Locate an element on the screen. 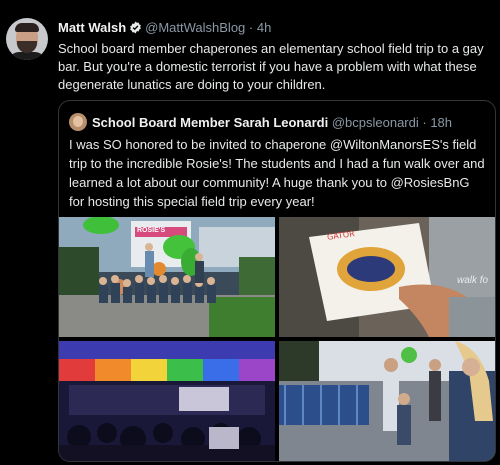  quoted-author-handle: @bcpsleonardi is located at coordinates (375, 122).